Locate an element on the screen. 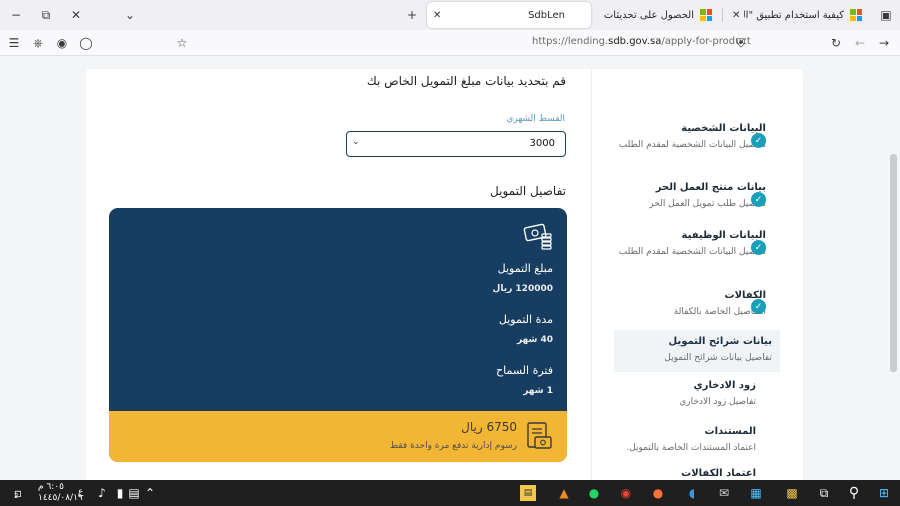 This screenshot has height=506, width=900. close-window-icon: ✕ is located at coordinates (76, 15).